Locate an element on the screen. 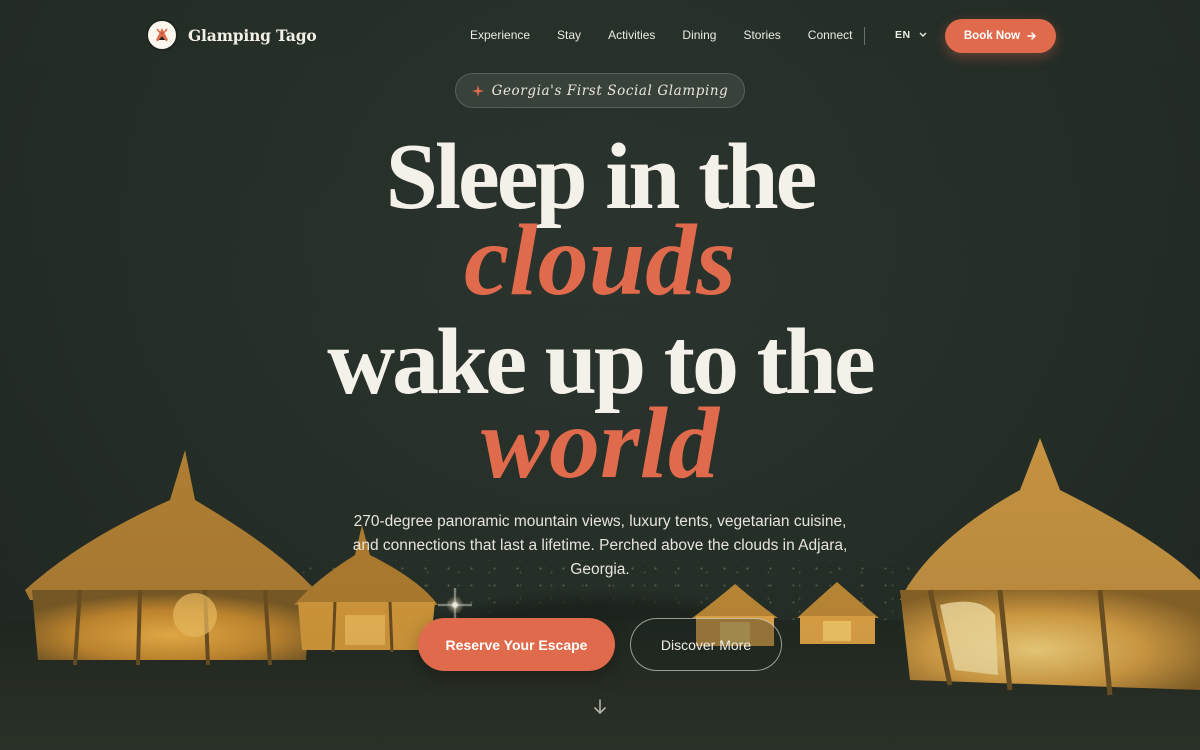 The width and height of the screenshot is (1200, 750). nav-stay: Stay is located at coordinates (569, 35).